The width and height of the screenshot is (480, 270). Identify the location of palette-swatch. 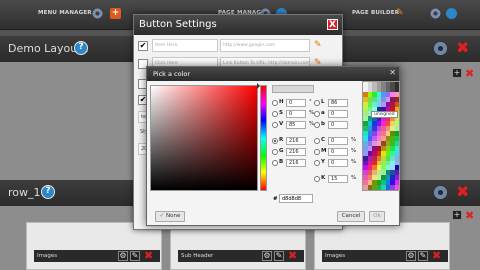
(396, 187).